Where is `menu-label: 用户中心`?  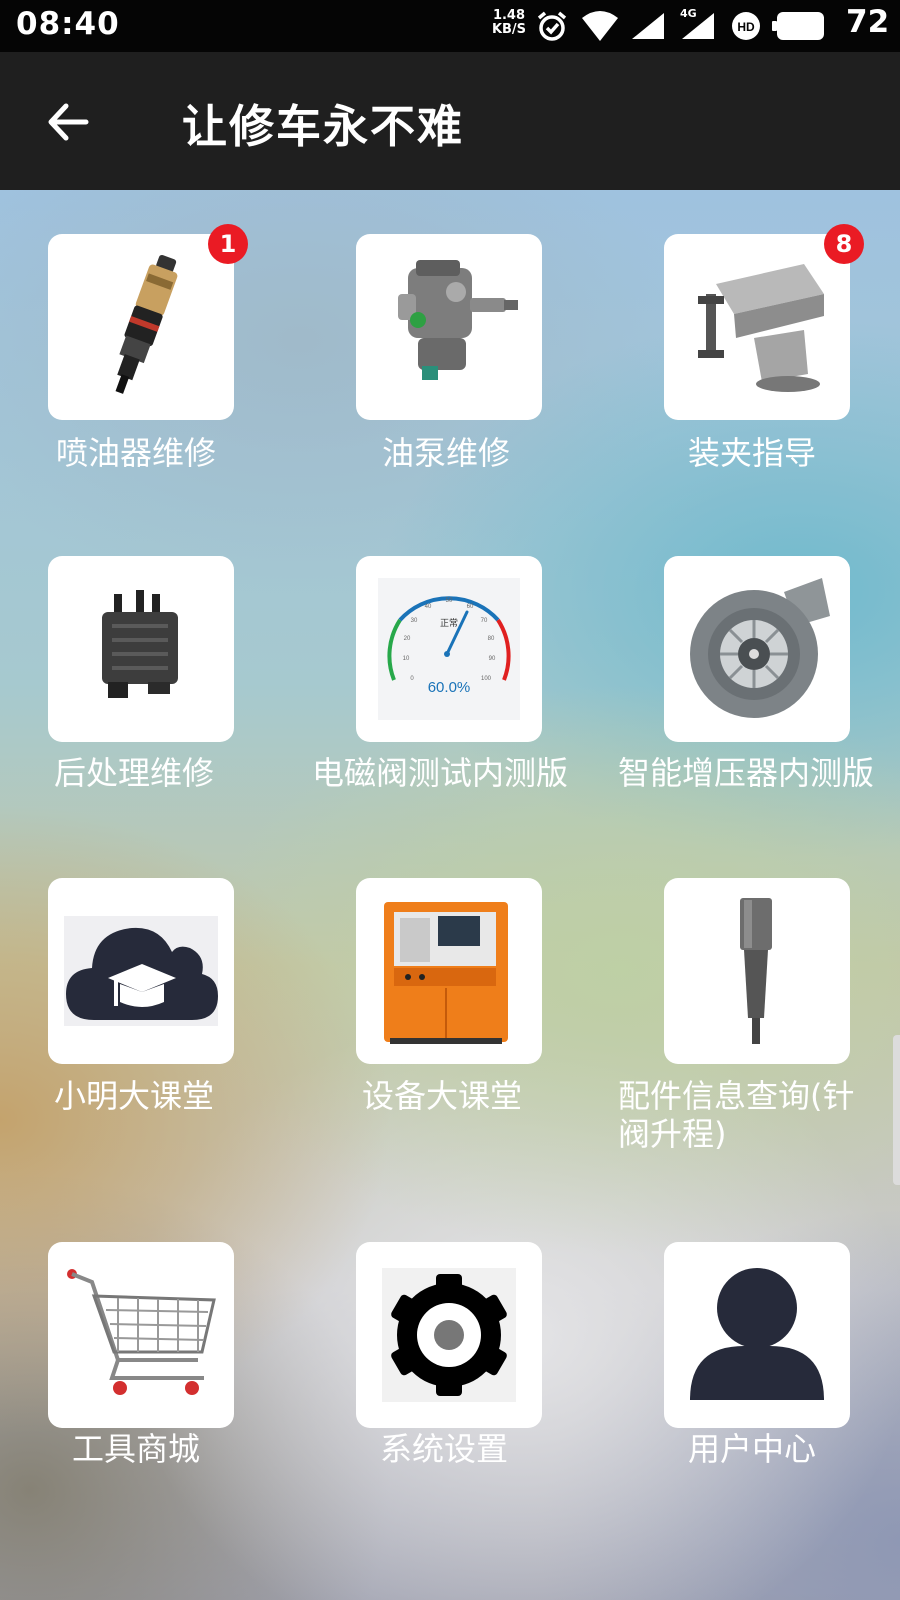 menu-label: 用户中心 is located at coordinates (752, 1449).